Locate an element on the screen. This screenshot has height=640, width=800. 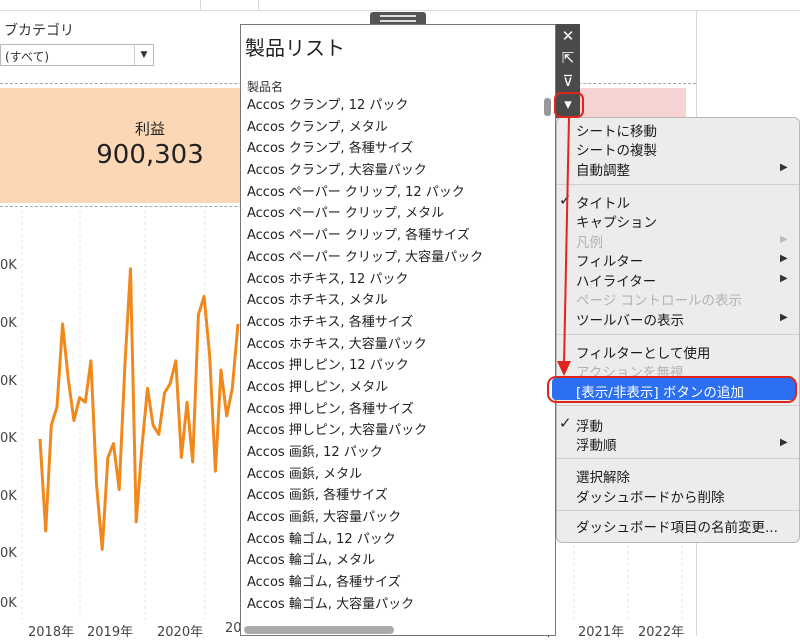
list-item: Accos 押しピン, 大容量パック is located at coordinates (388, 431).